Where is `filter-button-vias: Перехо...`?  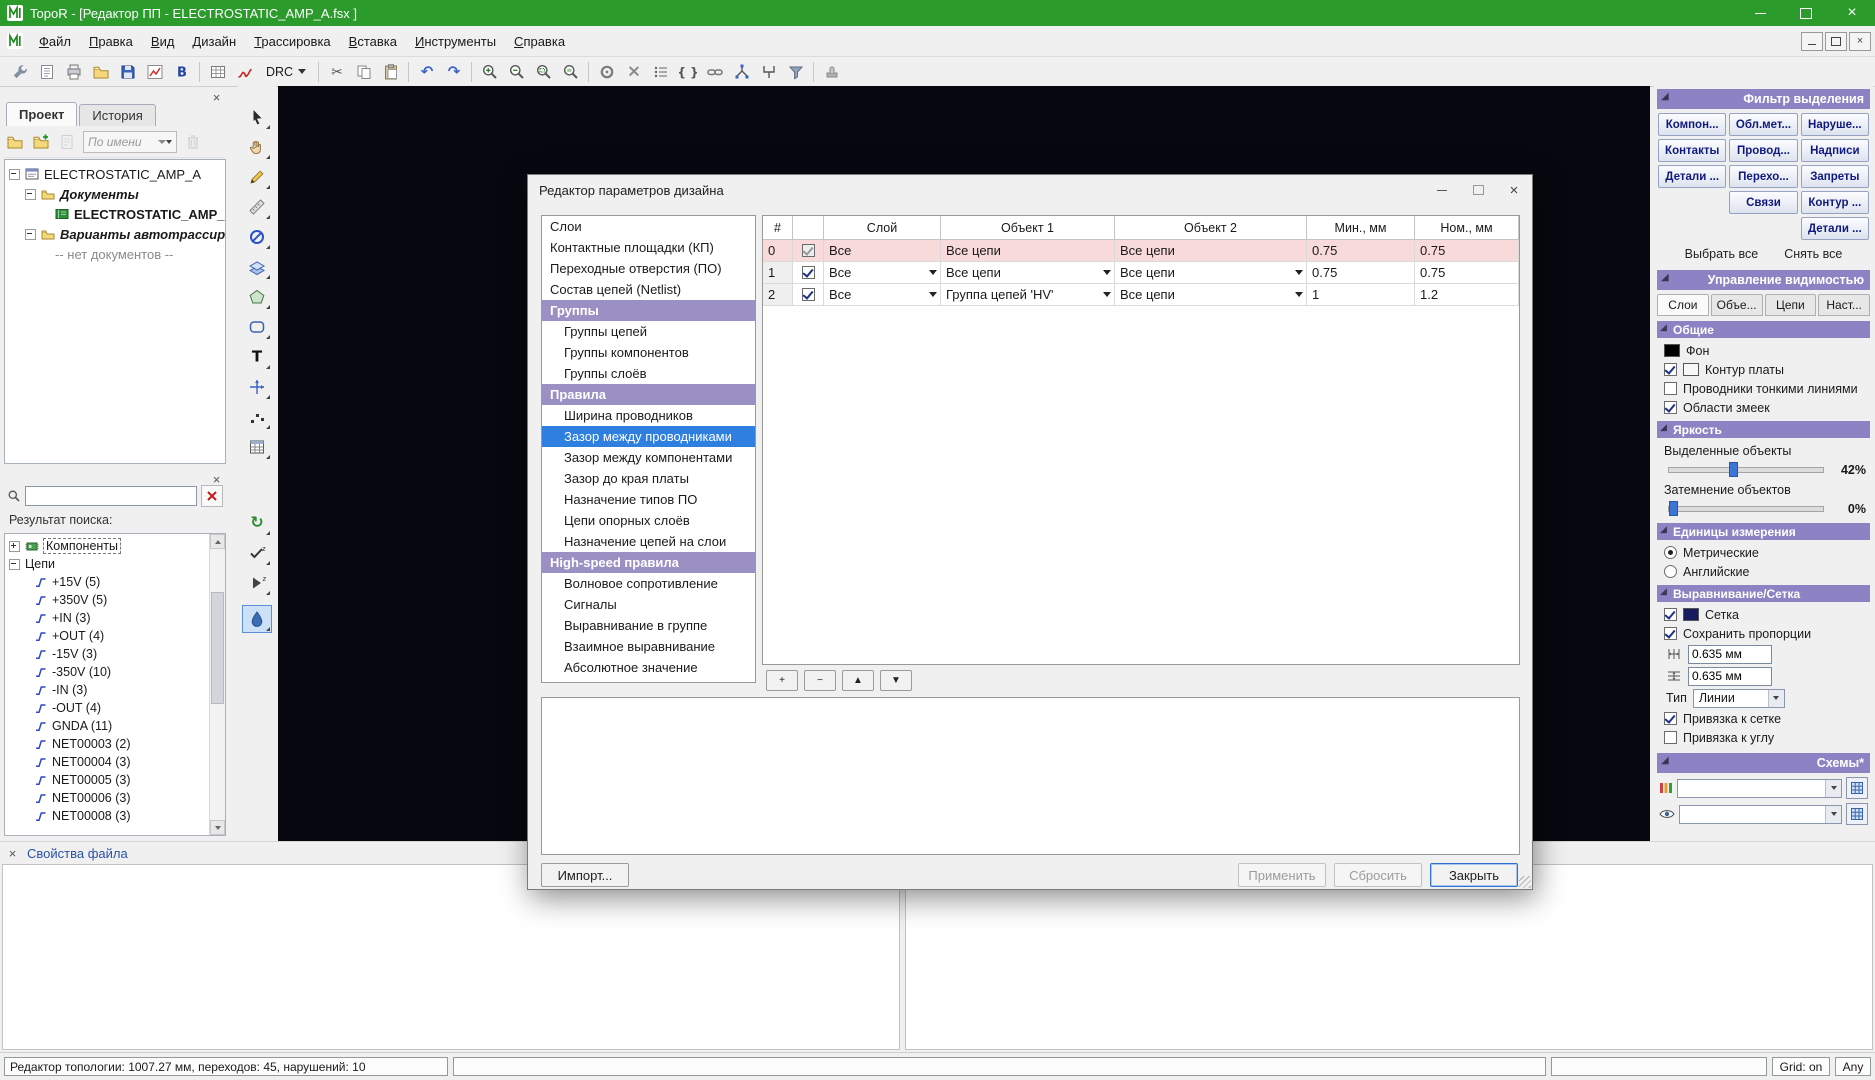
filter-button-vias: Перехо... is located at coordinates (1763, 176).